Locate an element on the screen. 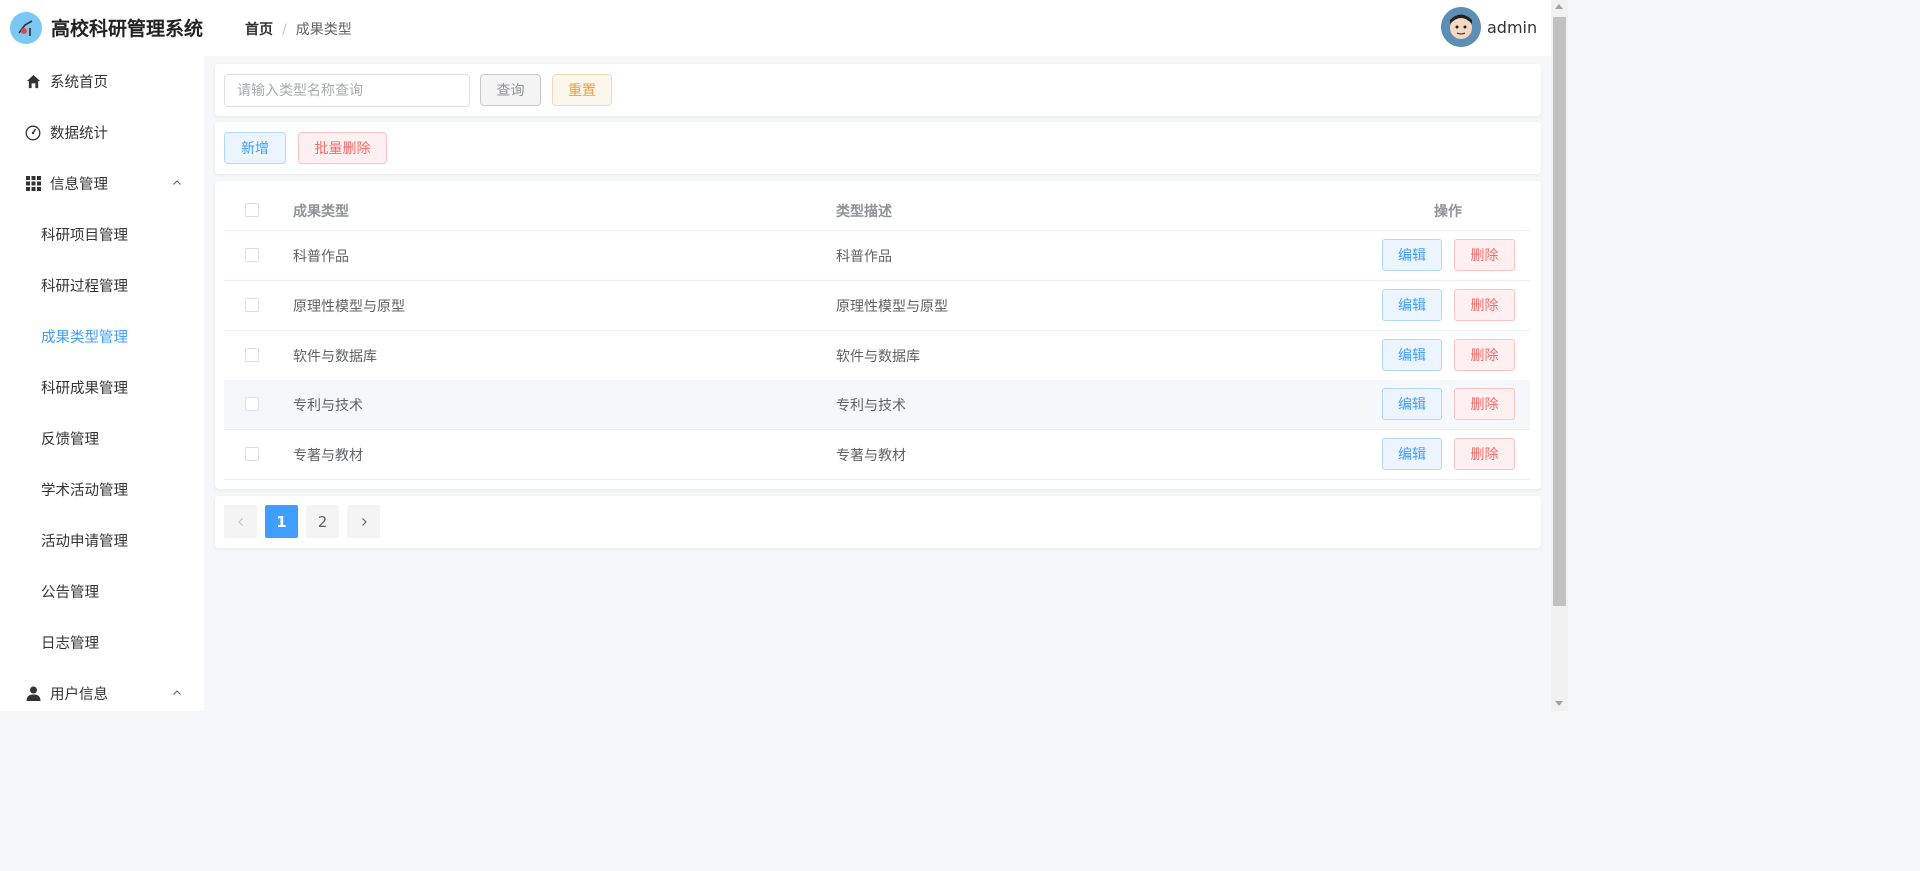 This screenshot has width=1920, height=871. sidebar-item-label: 信息管理 is located at coordinates (79, 185).